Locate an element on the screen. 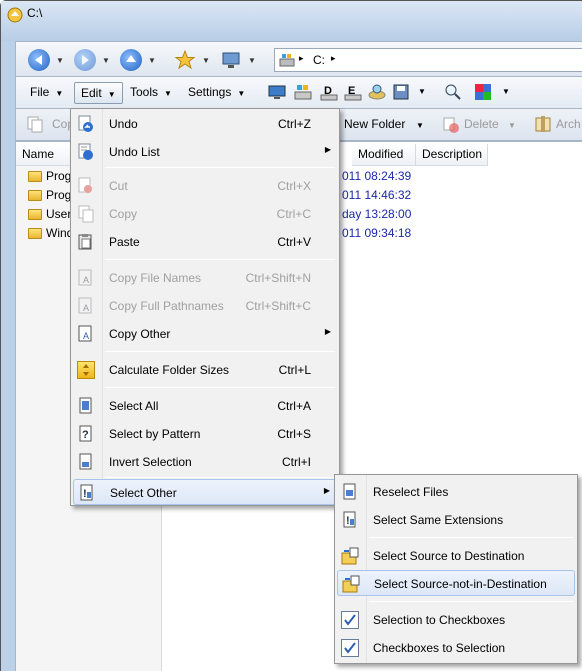 This screenshot has height=671, width=582. paste-icon is located at coordinates (86, 242).